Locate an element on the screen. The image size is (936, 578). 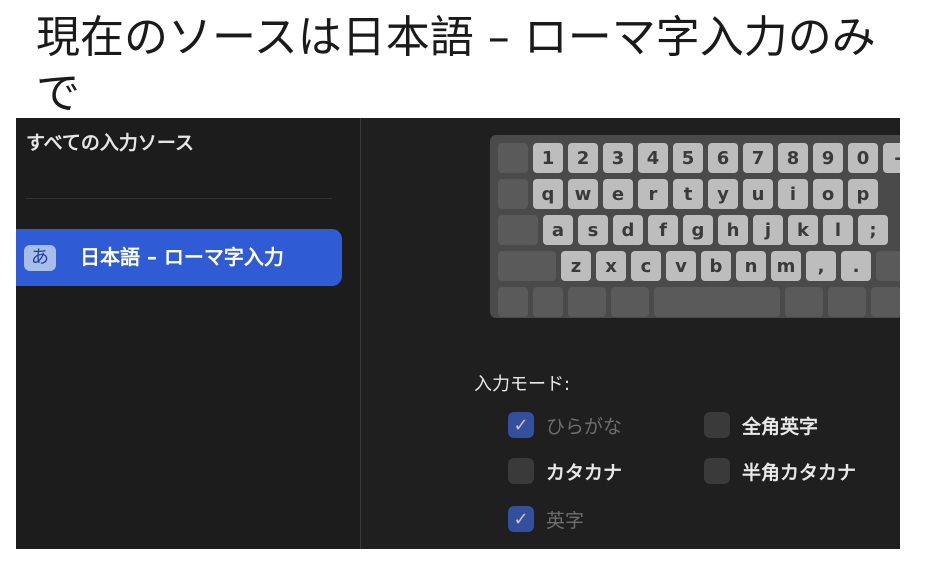
option-label: 英字 is located at coordinates (565, 520).